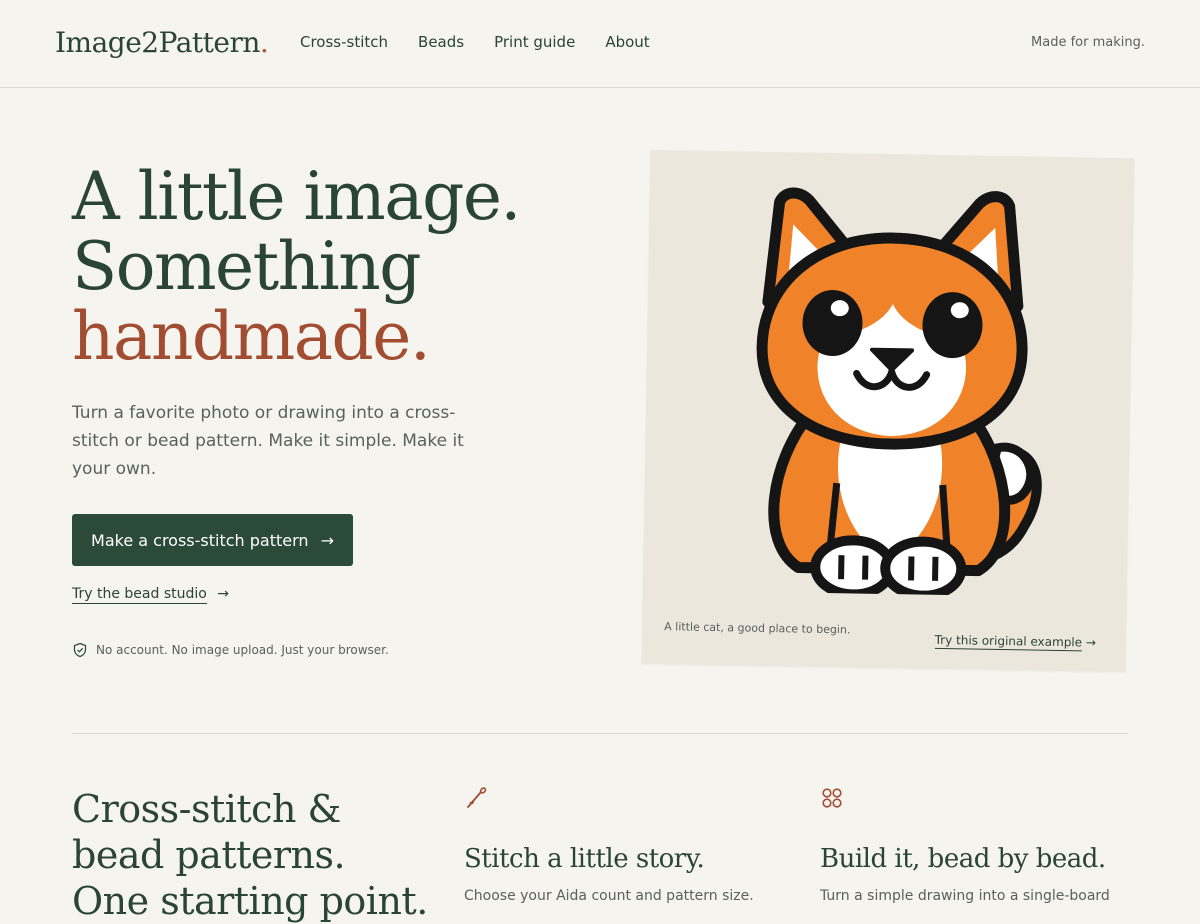 The width and height of the screenshot is (1200, 924). I want to click on nav-about: About, so click(627, 42).